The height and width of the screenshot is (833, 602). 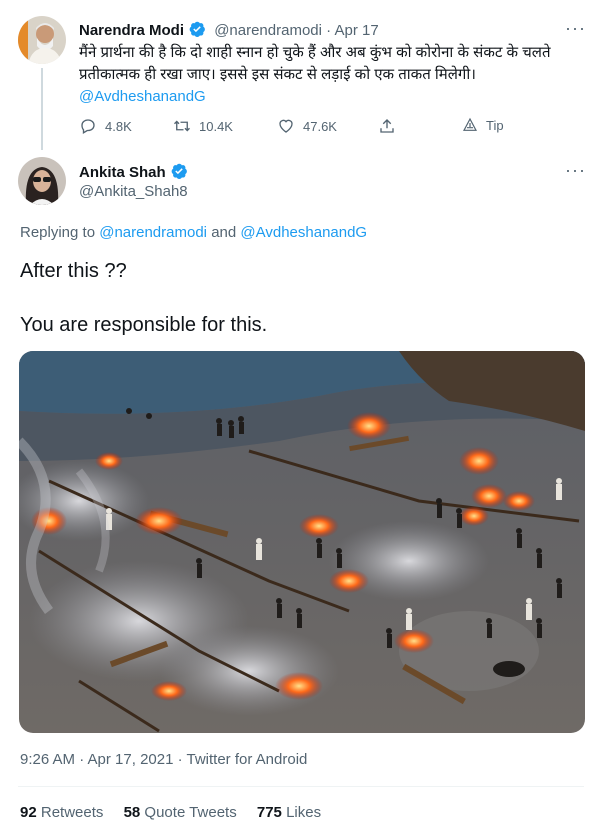 What do you see at coordinates (73, 271) in the screenshot?
I see `tweet-text-line-1: After this ??` at bounding box center [73, 271].